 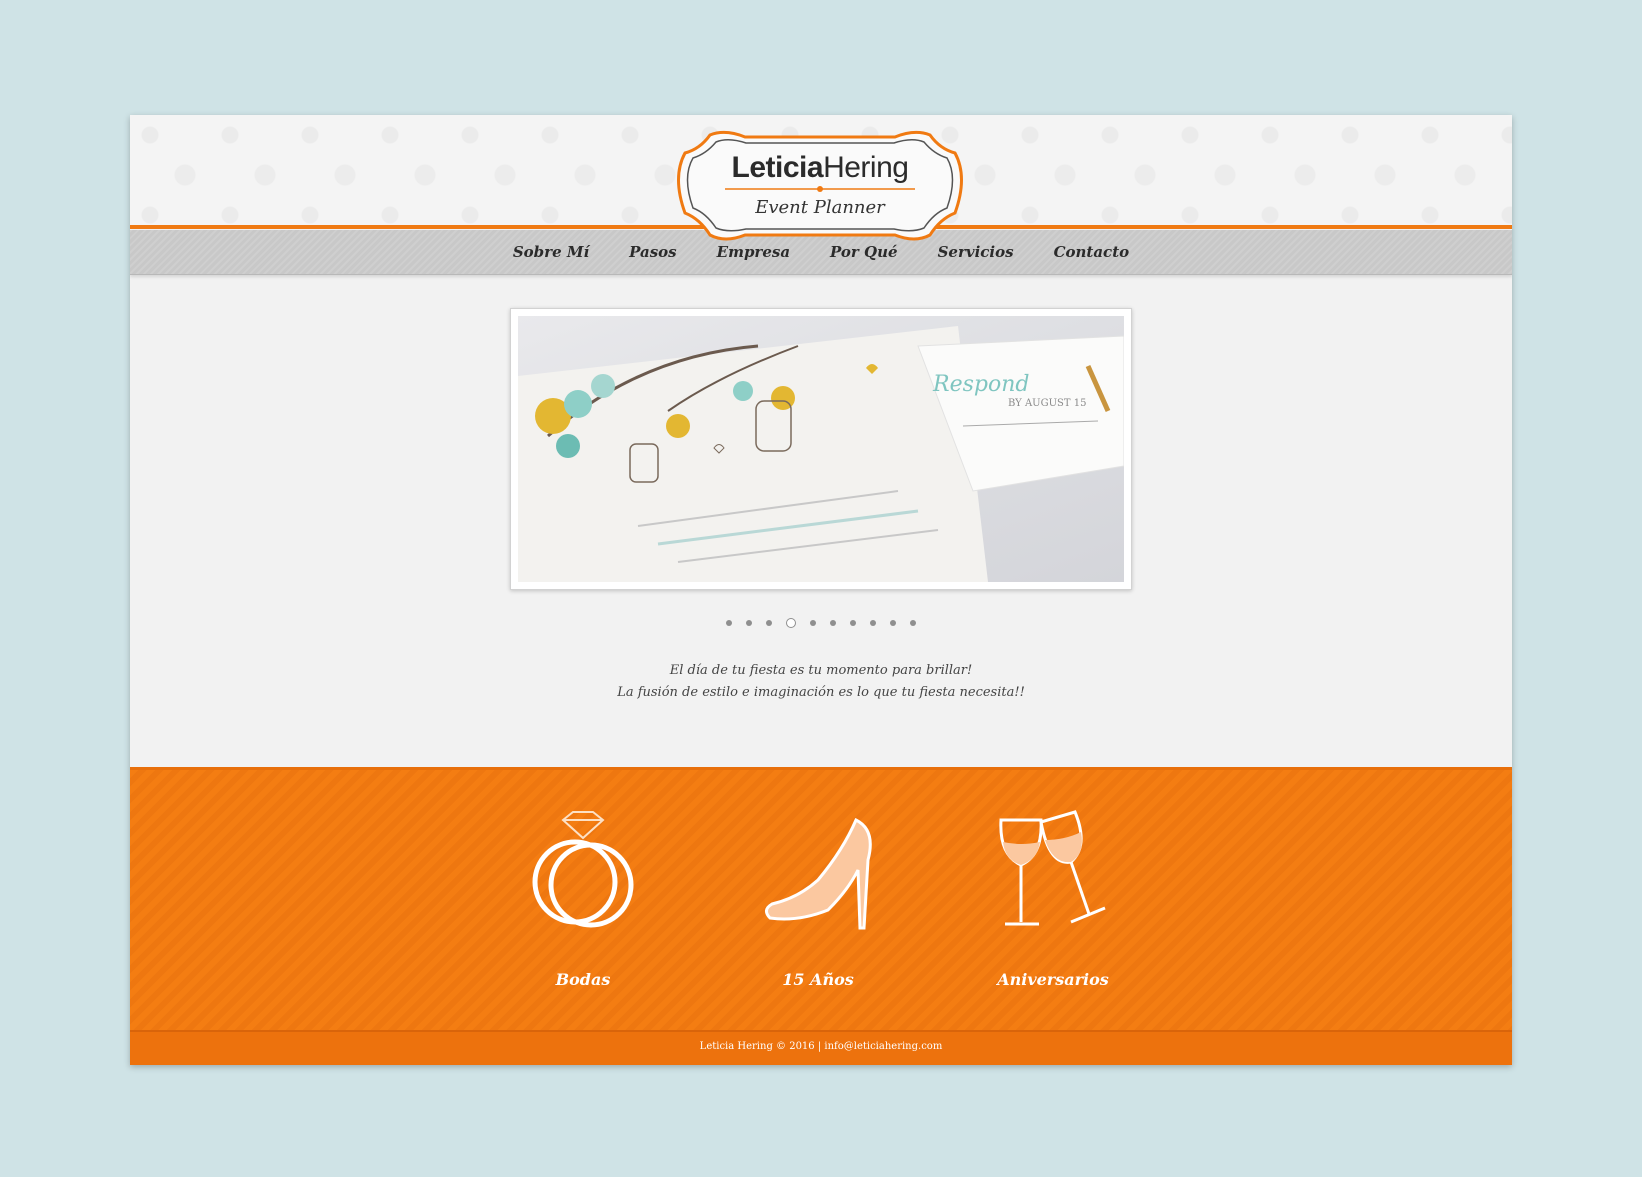 I want to click on brand-logo: LeticiaHering Event Planner, so click(x=820, y=186).